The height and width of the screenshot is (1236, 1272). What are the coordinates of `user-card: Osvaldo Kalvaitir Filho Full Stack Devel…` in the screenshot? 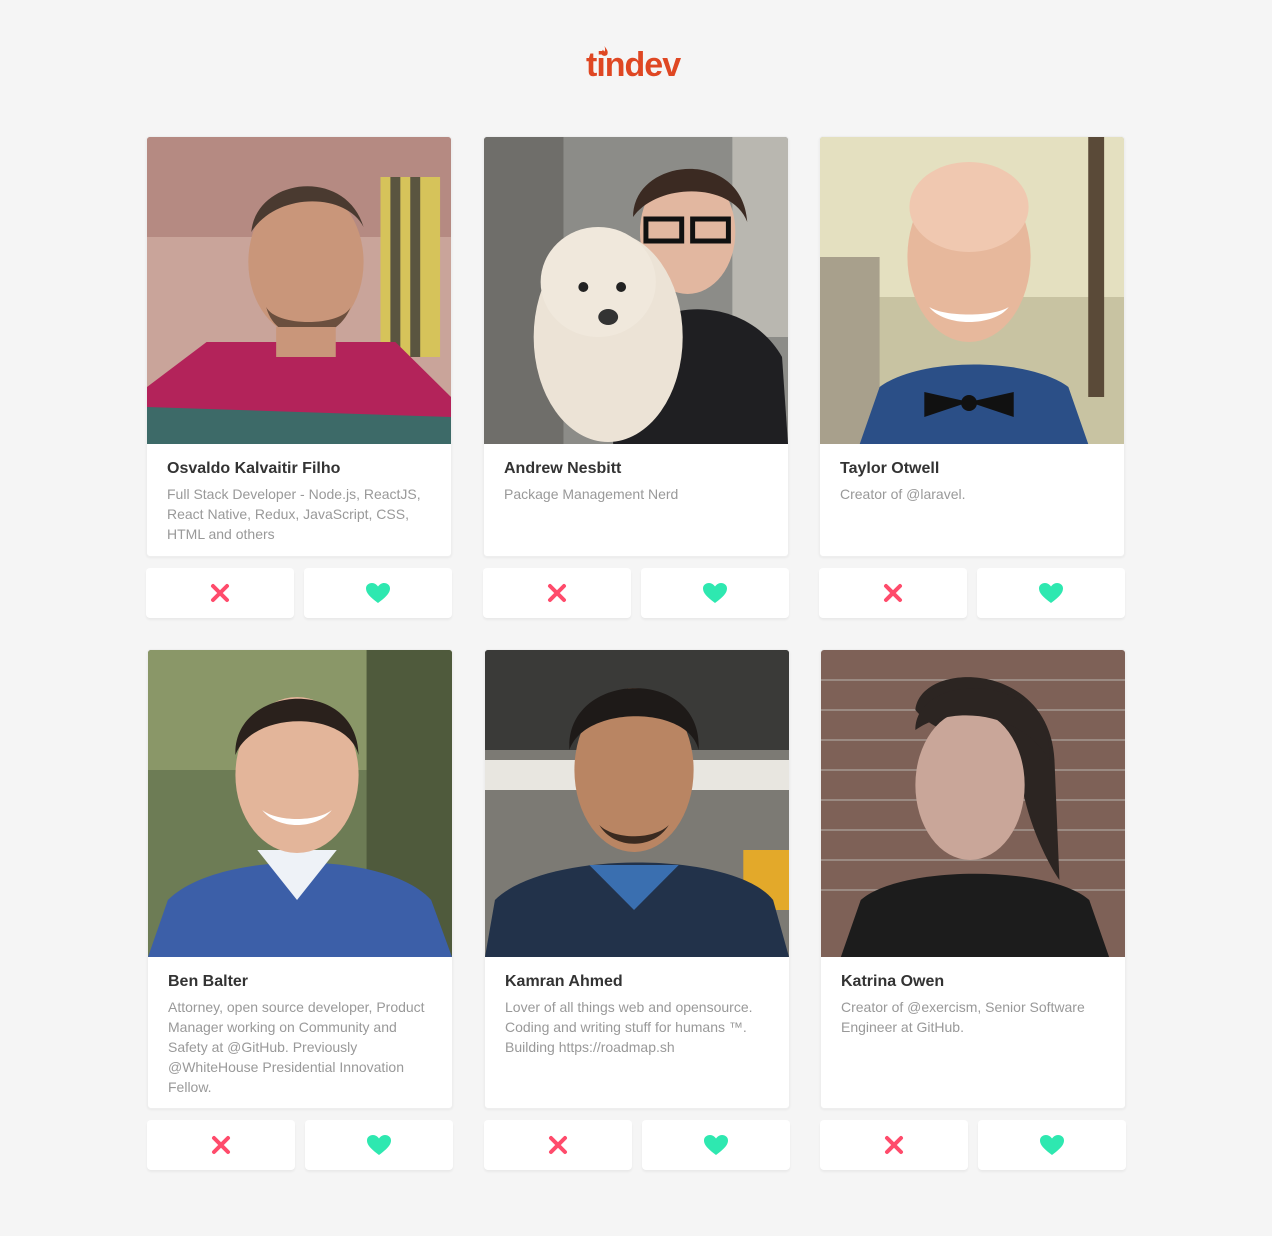 It's located at (299, 377).